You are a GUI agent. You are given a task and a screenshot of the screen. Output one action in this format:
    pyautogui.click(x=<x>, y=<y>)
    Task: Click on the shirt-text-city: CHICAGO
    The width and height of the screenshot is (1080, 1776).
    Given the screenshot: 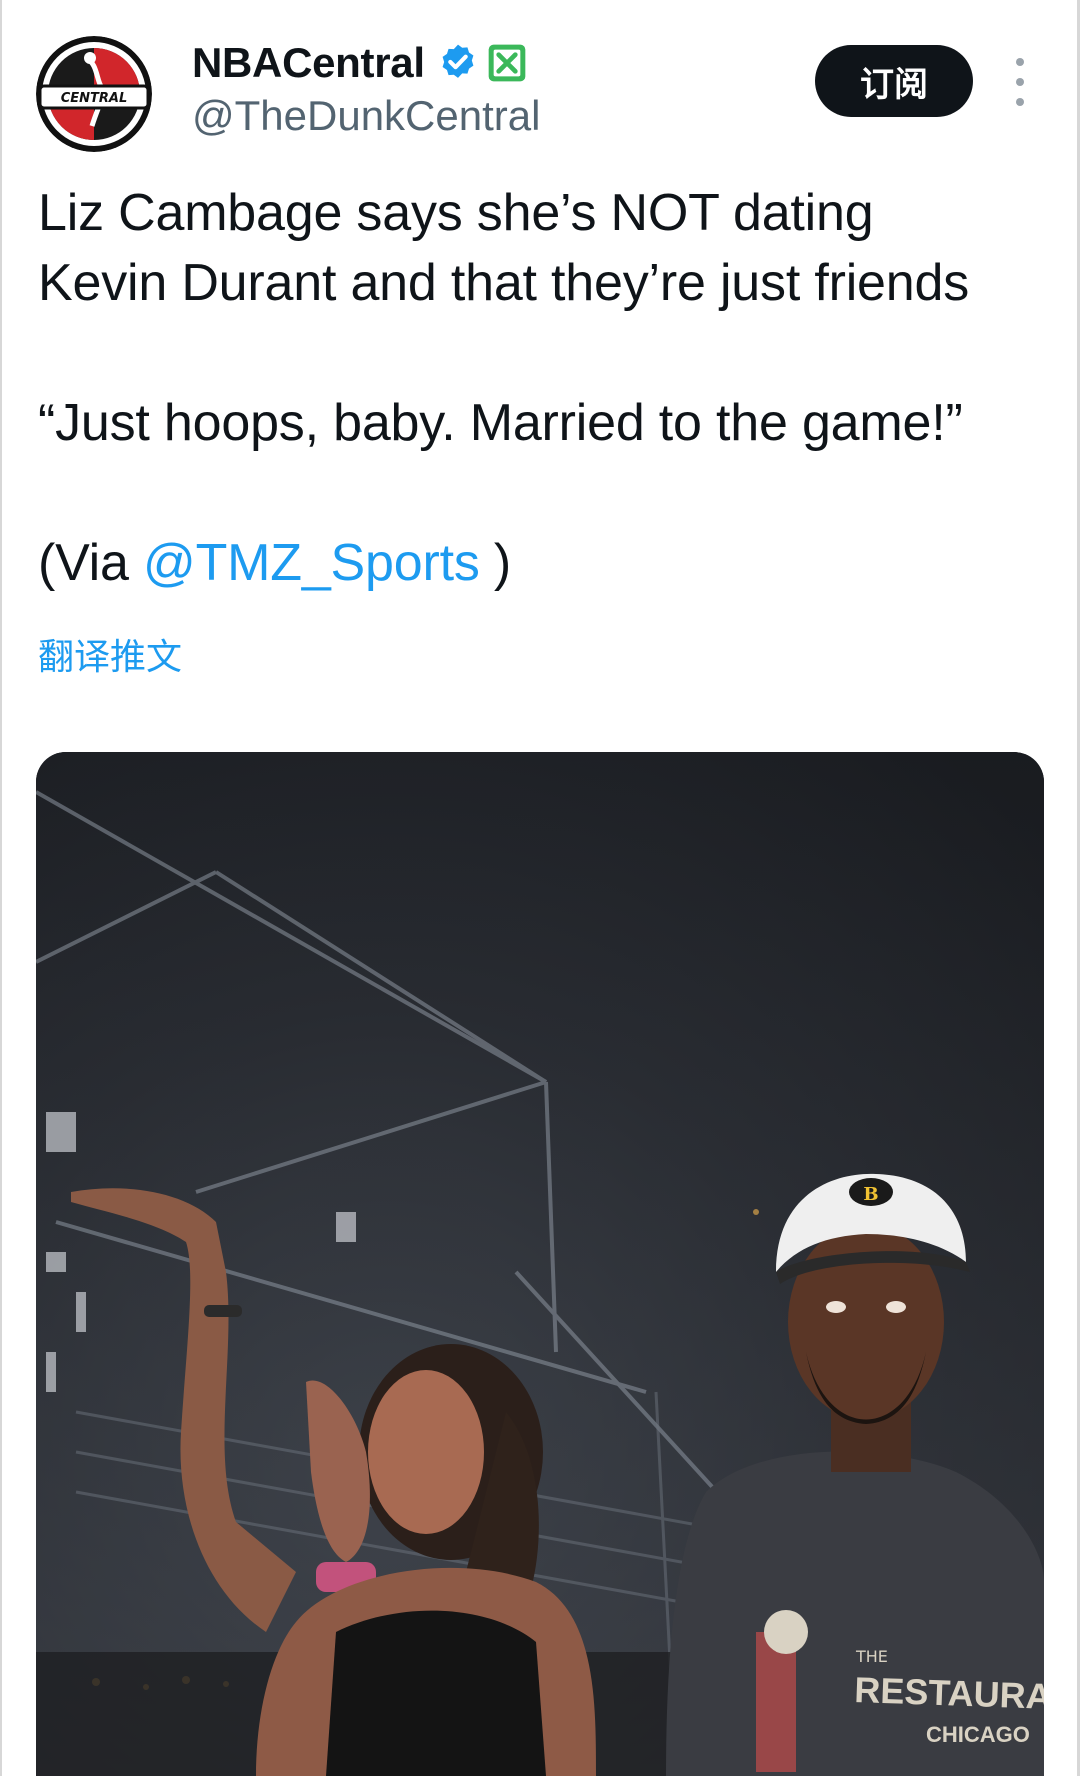 What is the action you would take?
    pyautogui.click(x=978, y=1734)
    